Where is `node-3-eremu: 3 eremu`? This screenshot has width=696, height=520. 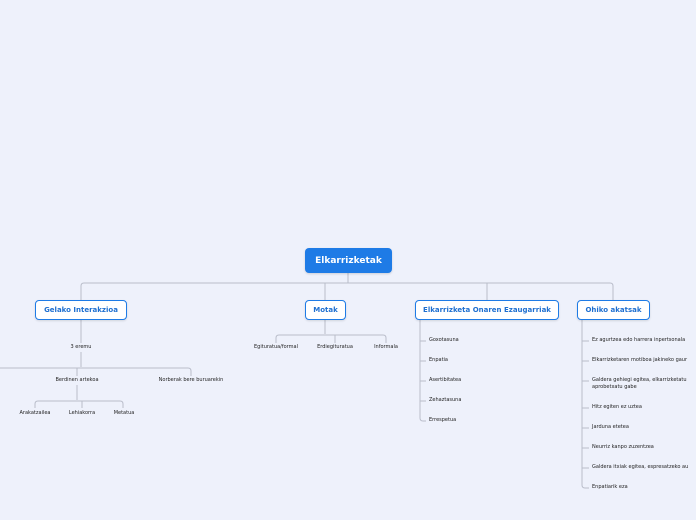 node-3-eremu: 3 eremu is located at coordinates (81, 347).